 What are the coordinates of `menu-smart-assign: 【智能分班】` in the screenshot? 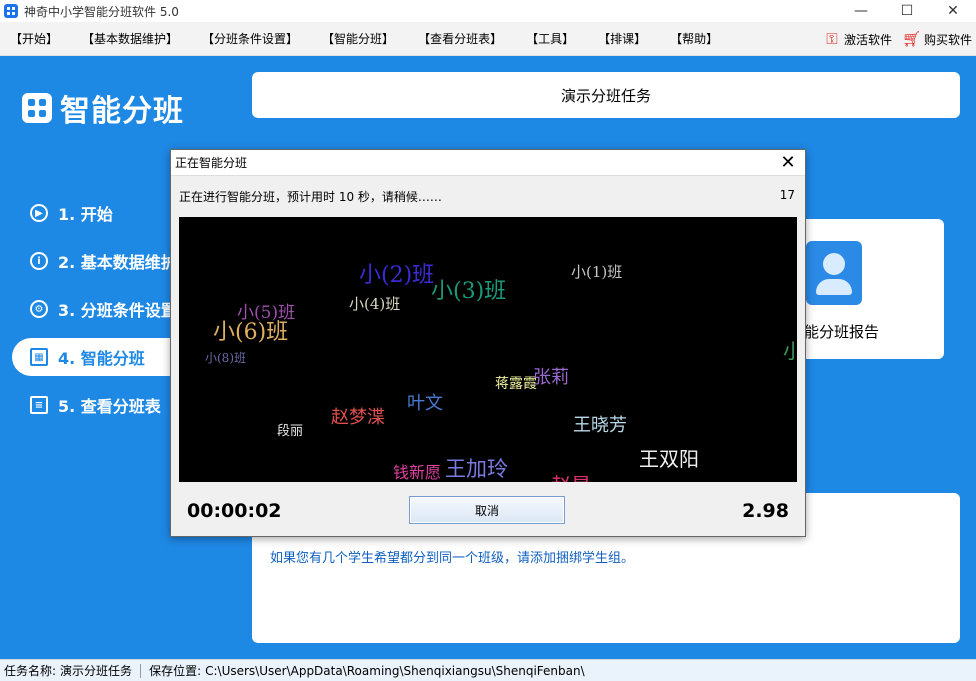 It's located at (358, 38).